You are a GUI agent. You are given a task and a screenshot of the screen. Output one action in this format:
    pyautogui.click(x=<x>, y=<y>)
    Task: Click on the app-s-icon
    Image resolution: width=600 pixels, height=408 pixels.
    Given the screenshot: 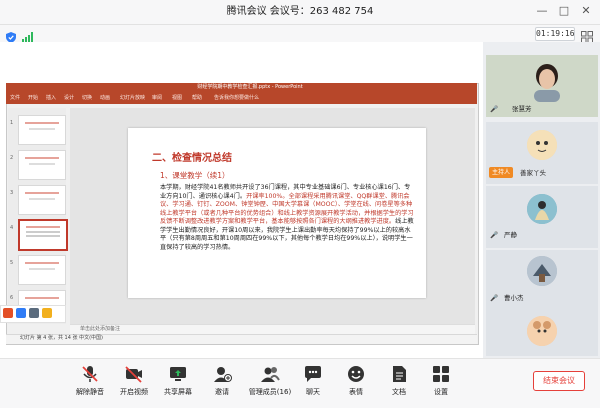 What is the action you would take?
    pyautogui.click(x=8, y=313)
    